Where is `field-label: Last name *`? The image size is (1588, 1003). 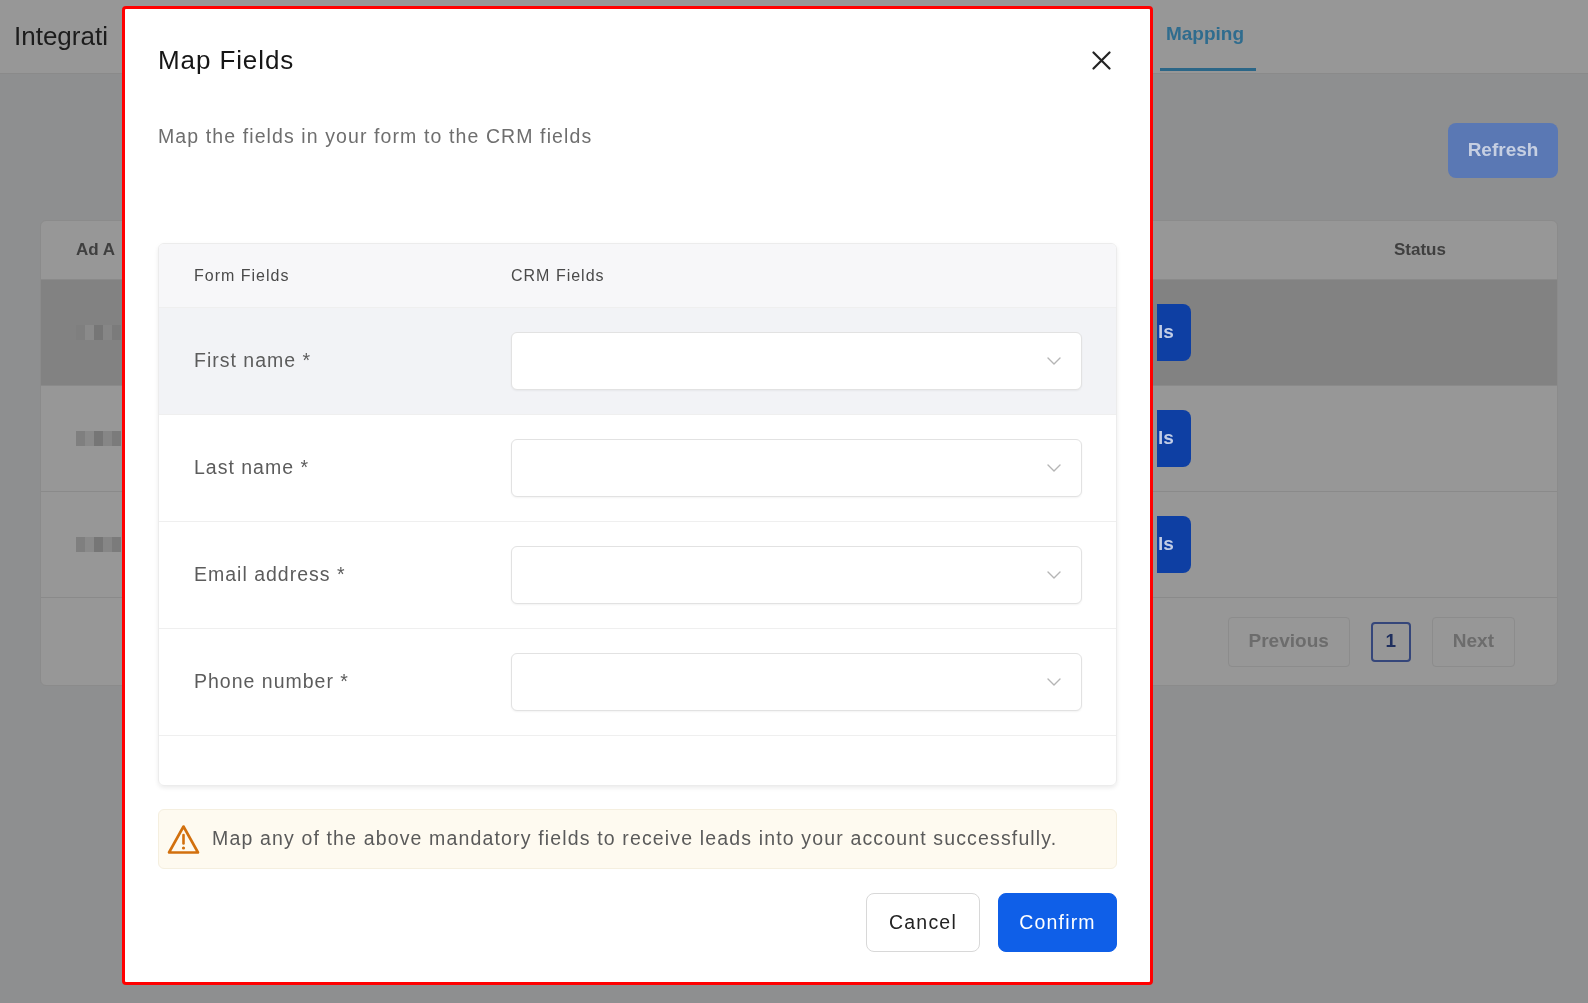
field-label: Last name * is located at coordinates (251, 468).